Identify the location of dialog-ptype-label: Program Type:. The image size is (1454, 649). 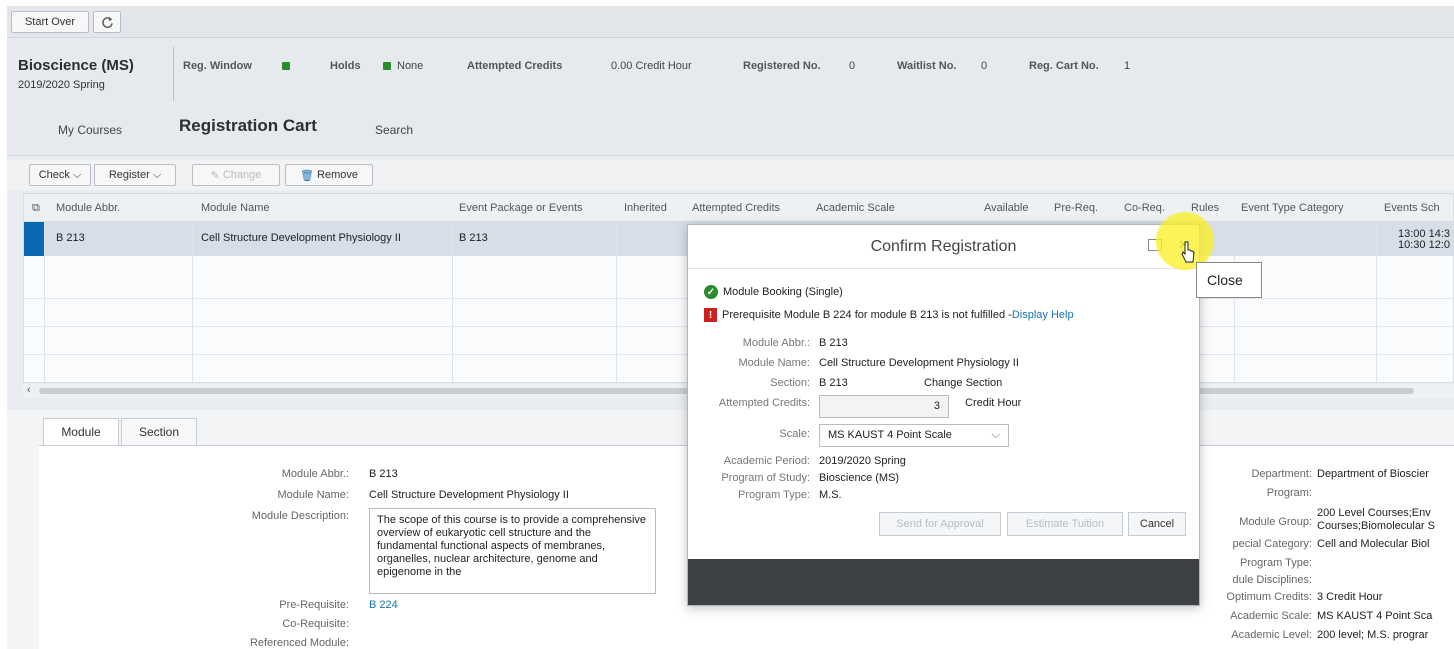
(774, 495).